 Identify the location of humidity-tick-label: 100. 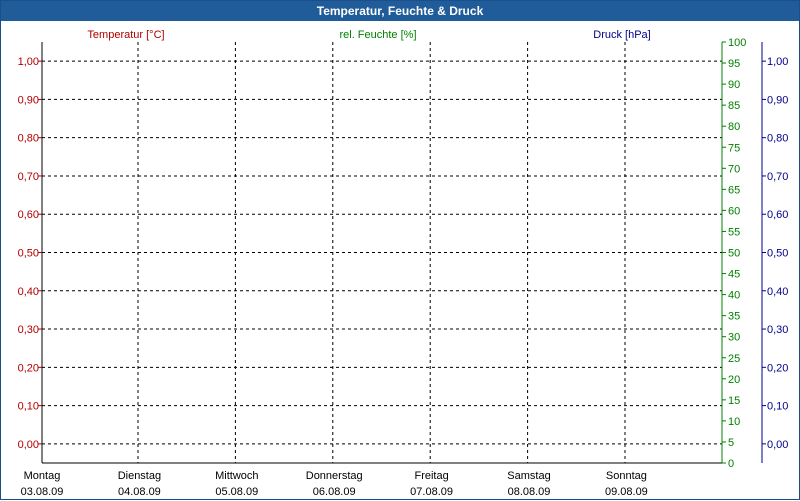
(737, 43).